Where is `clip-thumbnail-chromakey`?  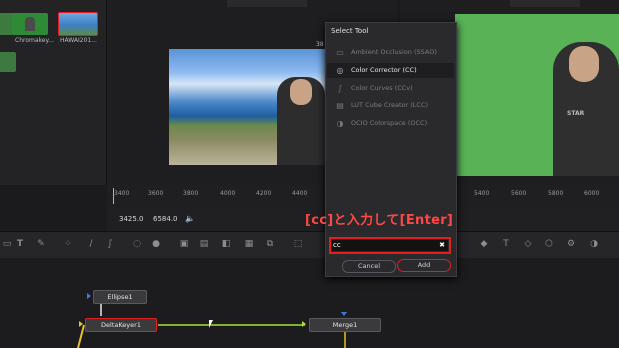 clip-thumbnail-chromakey is located at coordinates (30, 24).